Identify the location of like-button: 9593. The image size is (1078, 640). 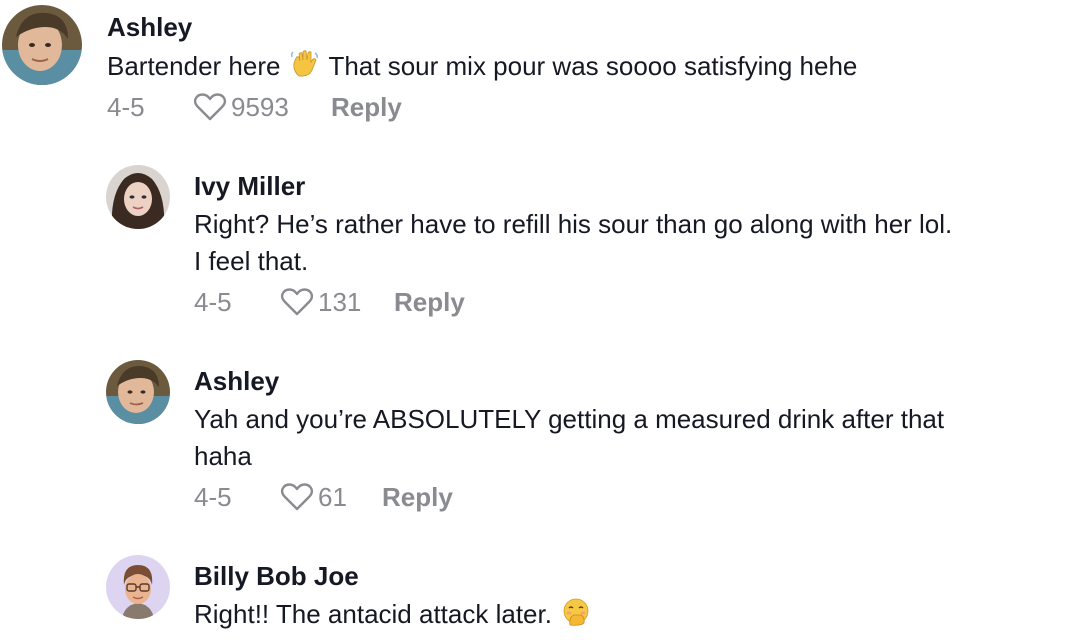
(241, 107).